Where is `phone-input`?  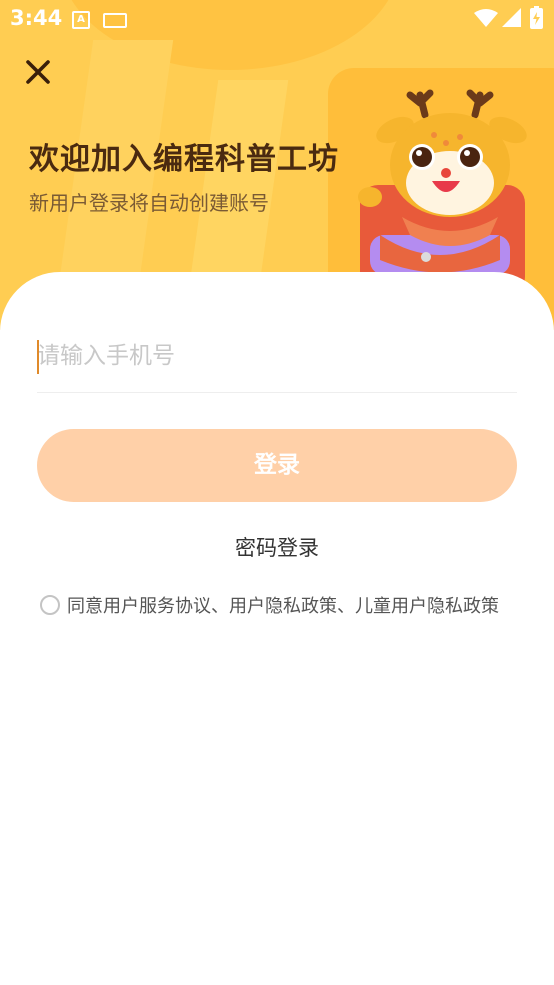
phone-input is located at coordinates (277, 356).